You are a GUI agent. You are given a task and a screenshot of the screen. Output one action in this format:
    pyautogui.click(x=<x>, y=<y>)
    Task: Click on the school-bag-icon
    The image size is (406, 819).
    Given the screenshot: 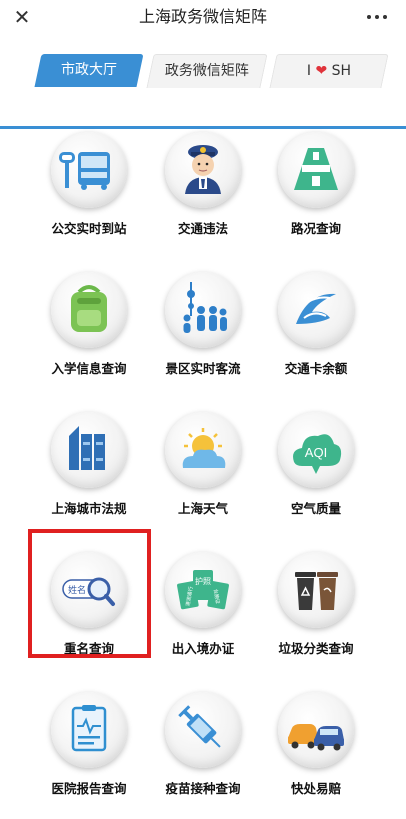 What is the action you would take?
    pyautogui.click(x=89, y=310)
    